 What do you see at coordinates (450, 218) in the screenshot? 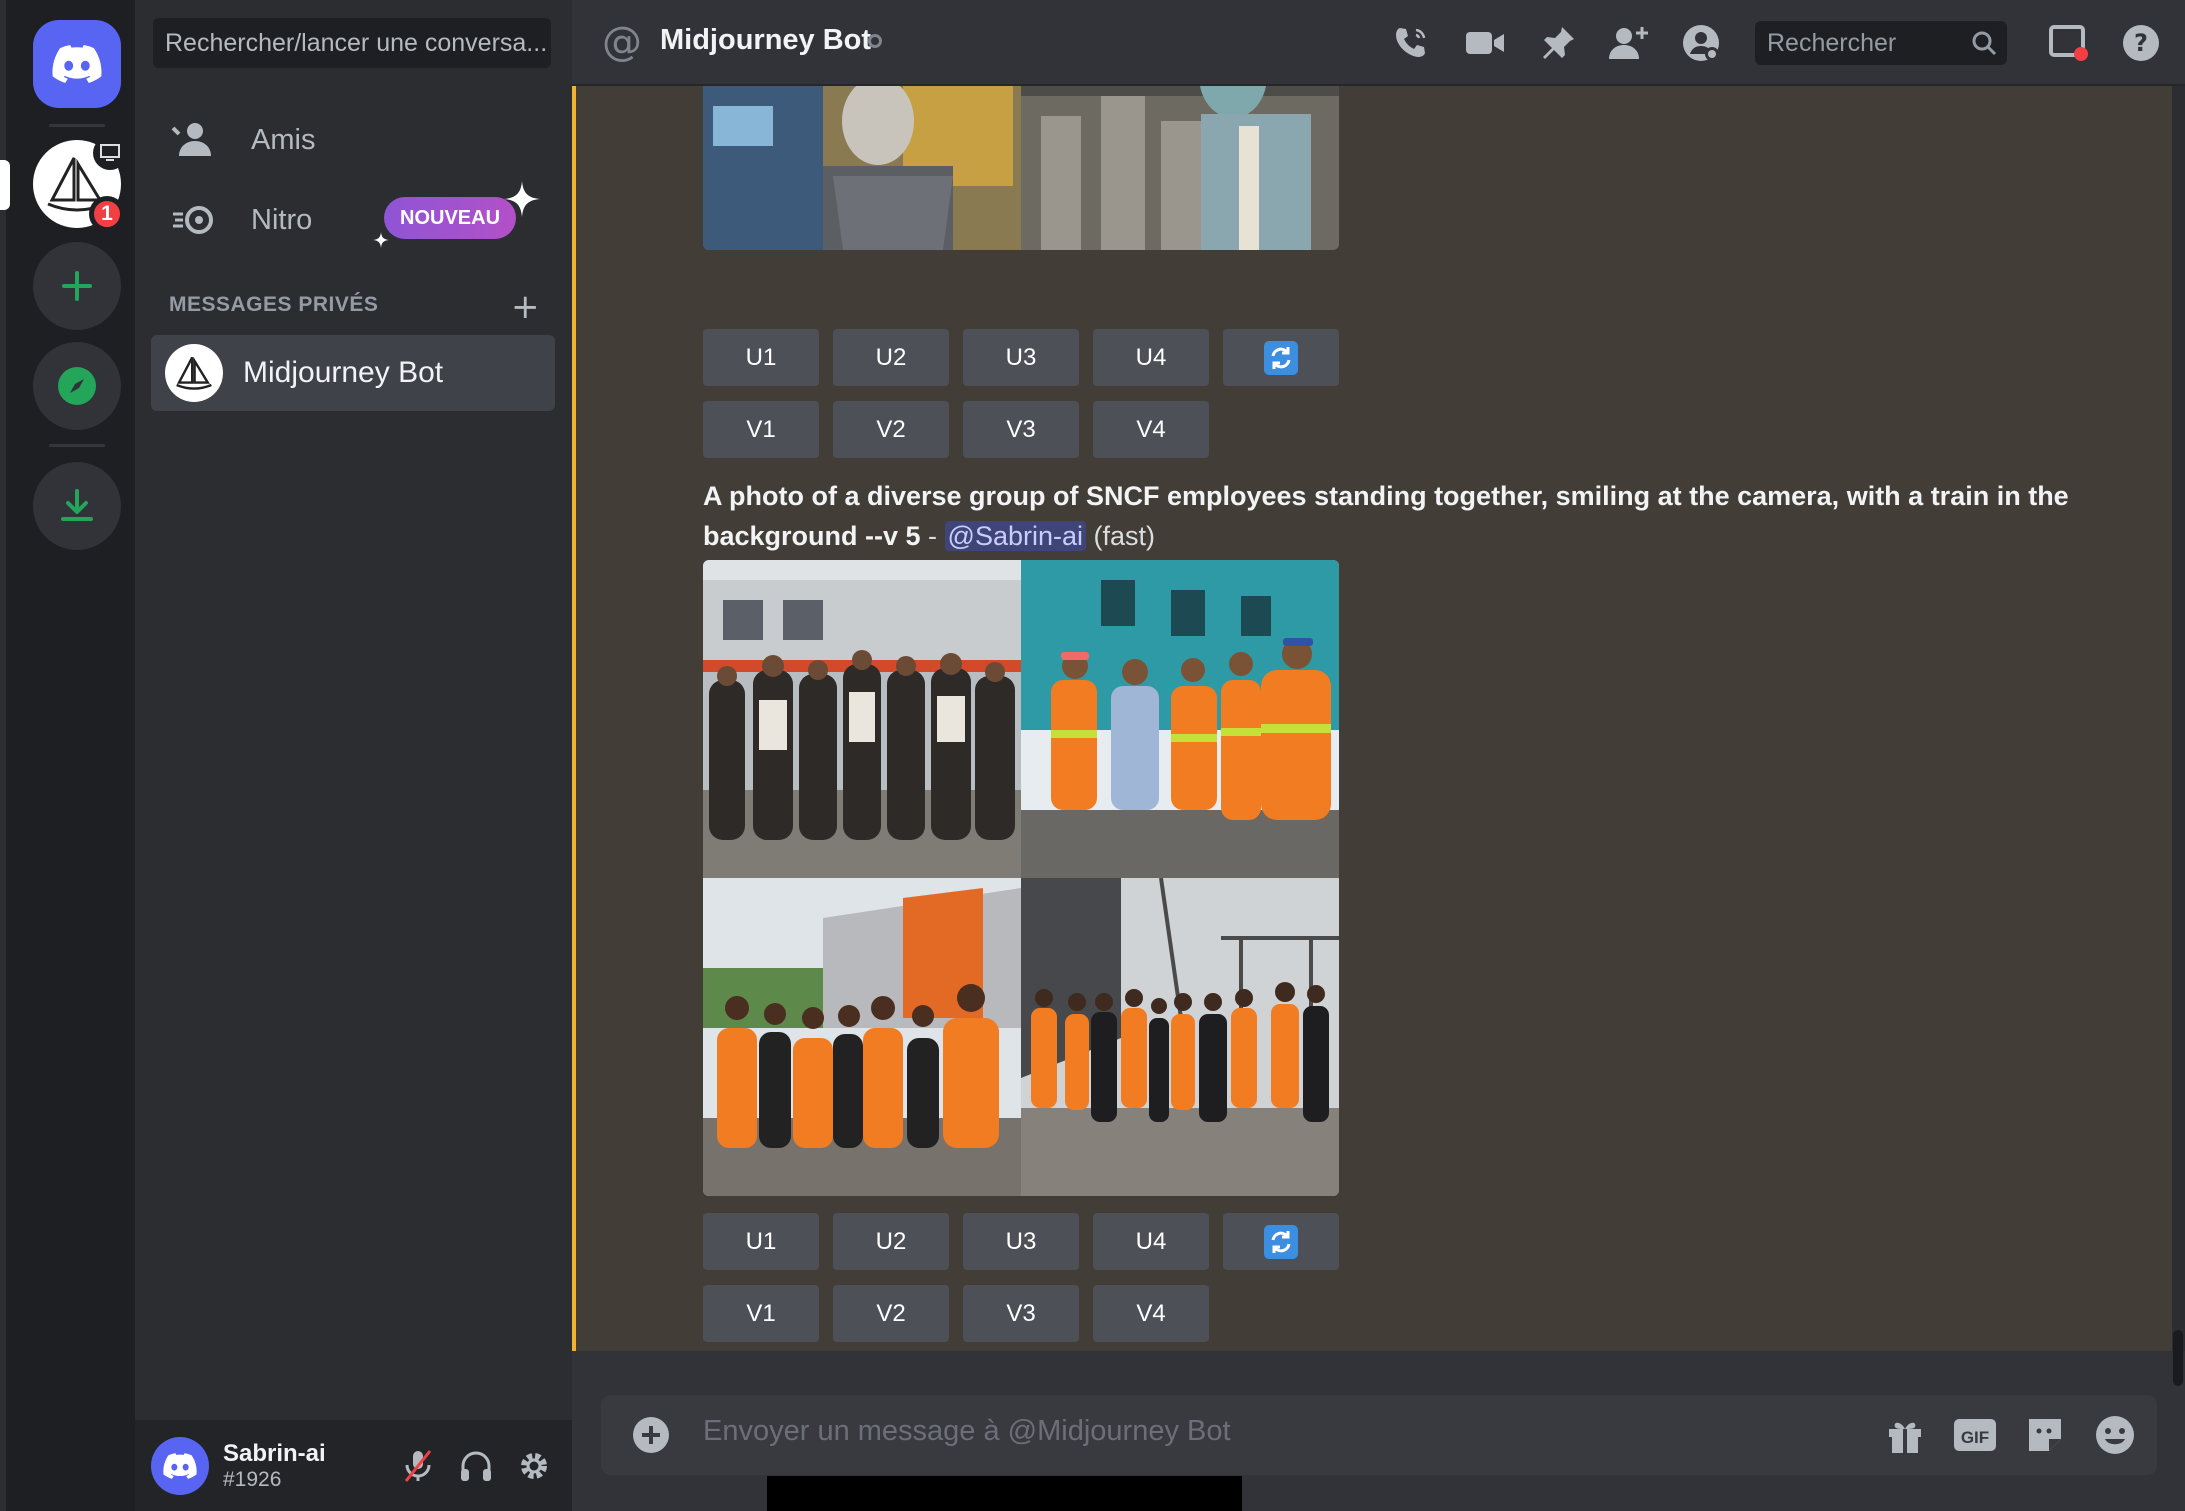
I see `nitro-new-badge: NOUVEAU` at bounding box center [450, 218].